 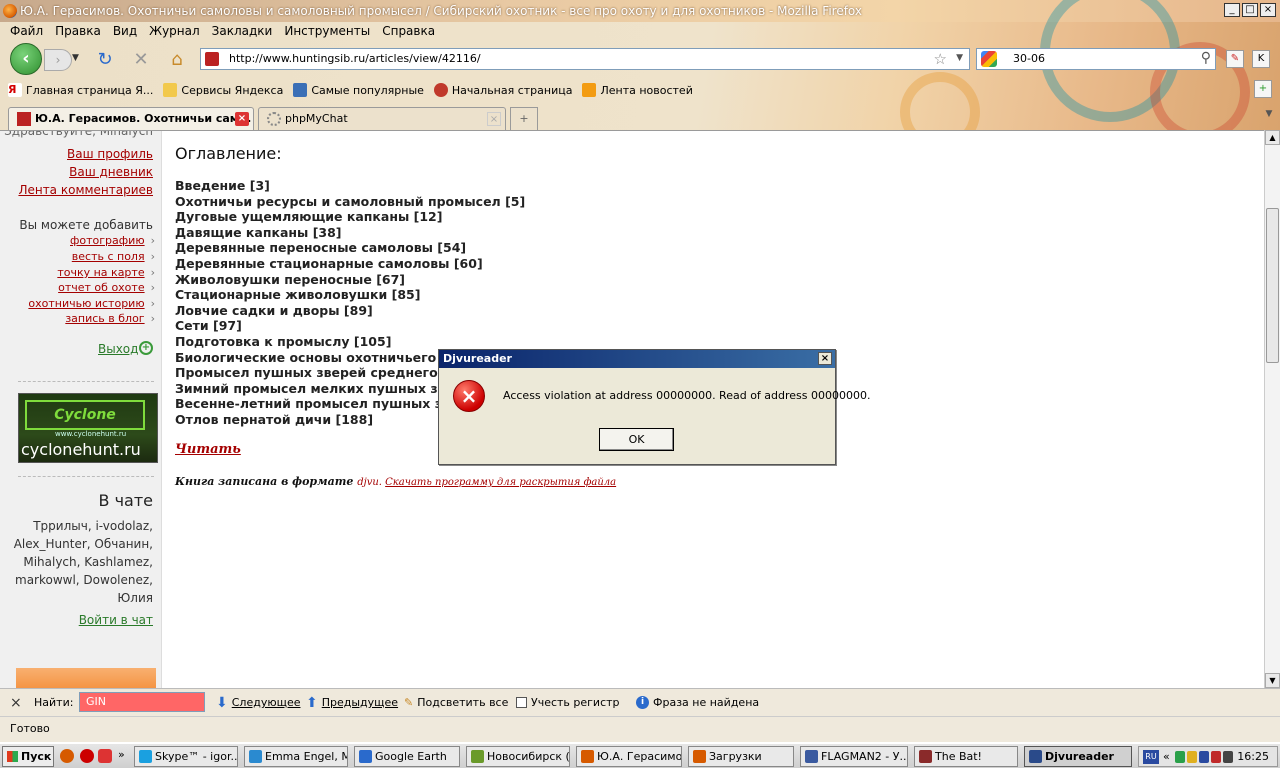 What do you see at coordinates (141, 60) in the screenshot?
I see `stop-icon: ✕` at bounding box center [141, 60].